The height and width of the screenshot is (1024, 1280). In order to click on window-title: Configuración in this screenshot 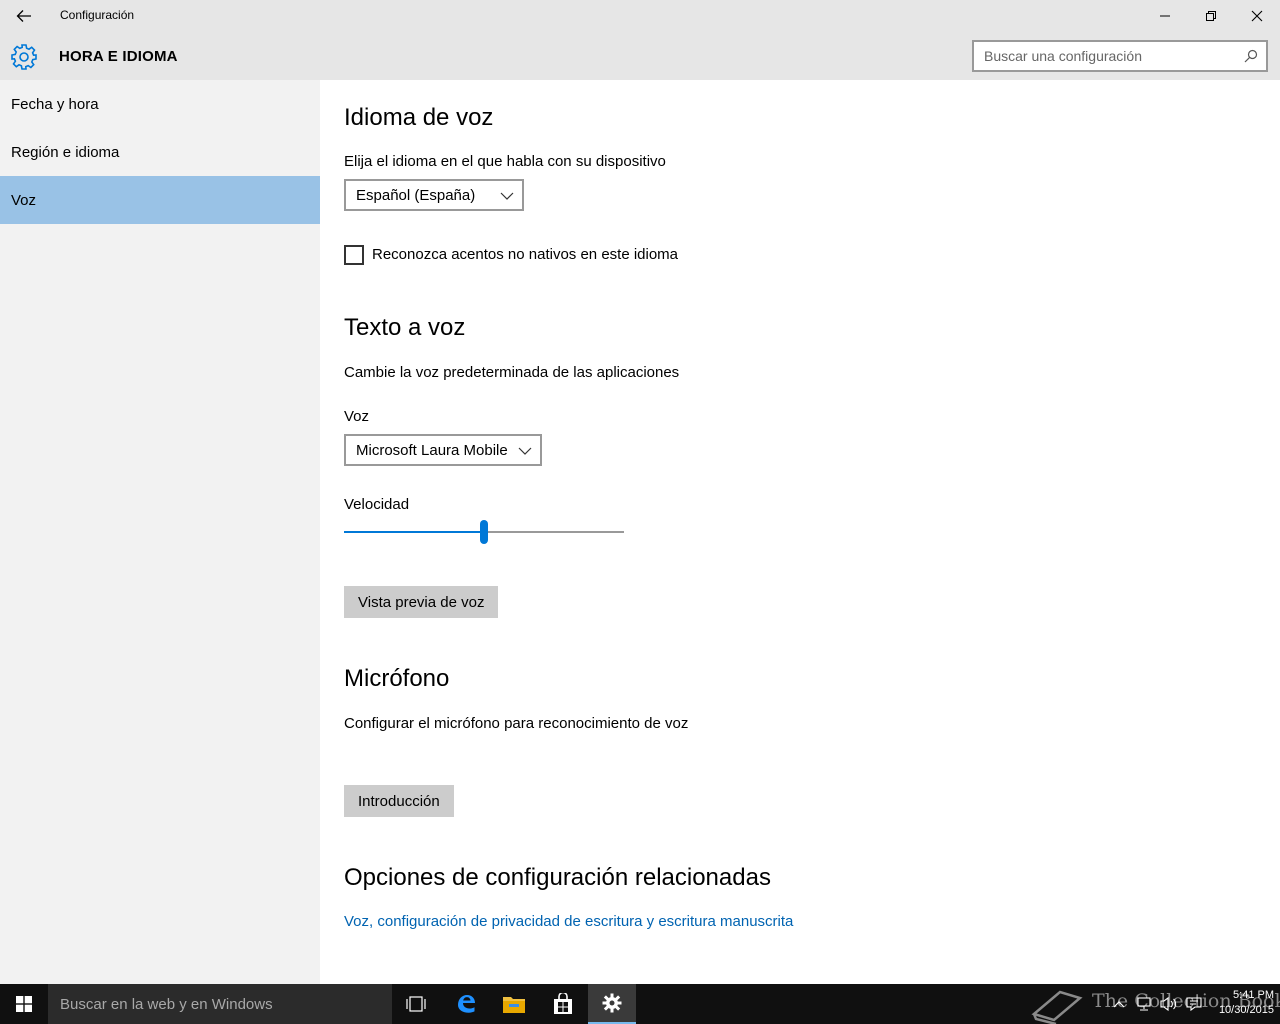, I will do `click(97, 15)`.